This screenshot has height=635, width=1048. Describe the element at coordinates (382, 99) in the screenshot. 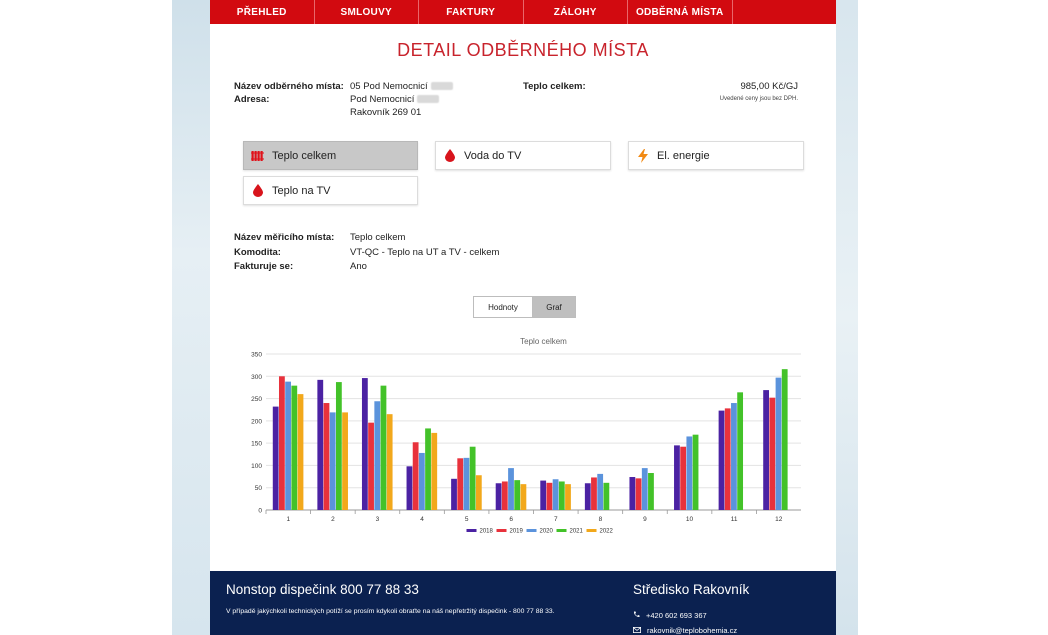

I see `address-line-1: Pod Nemocnicí` at that location.